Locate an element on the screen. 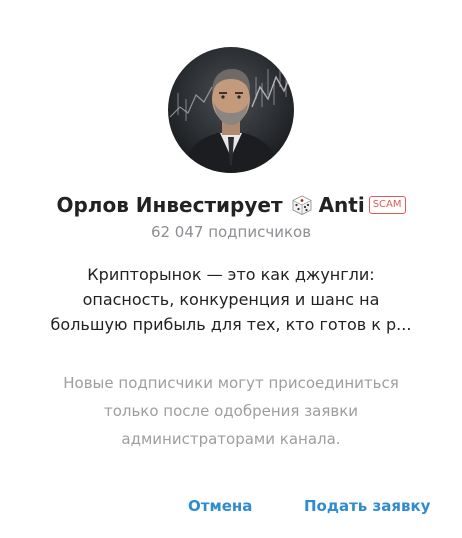  channel-title-row: Орлов Инвестирует Anti SCAM is located at coordinates (231, 205).